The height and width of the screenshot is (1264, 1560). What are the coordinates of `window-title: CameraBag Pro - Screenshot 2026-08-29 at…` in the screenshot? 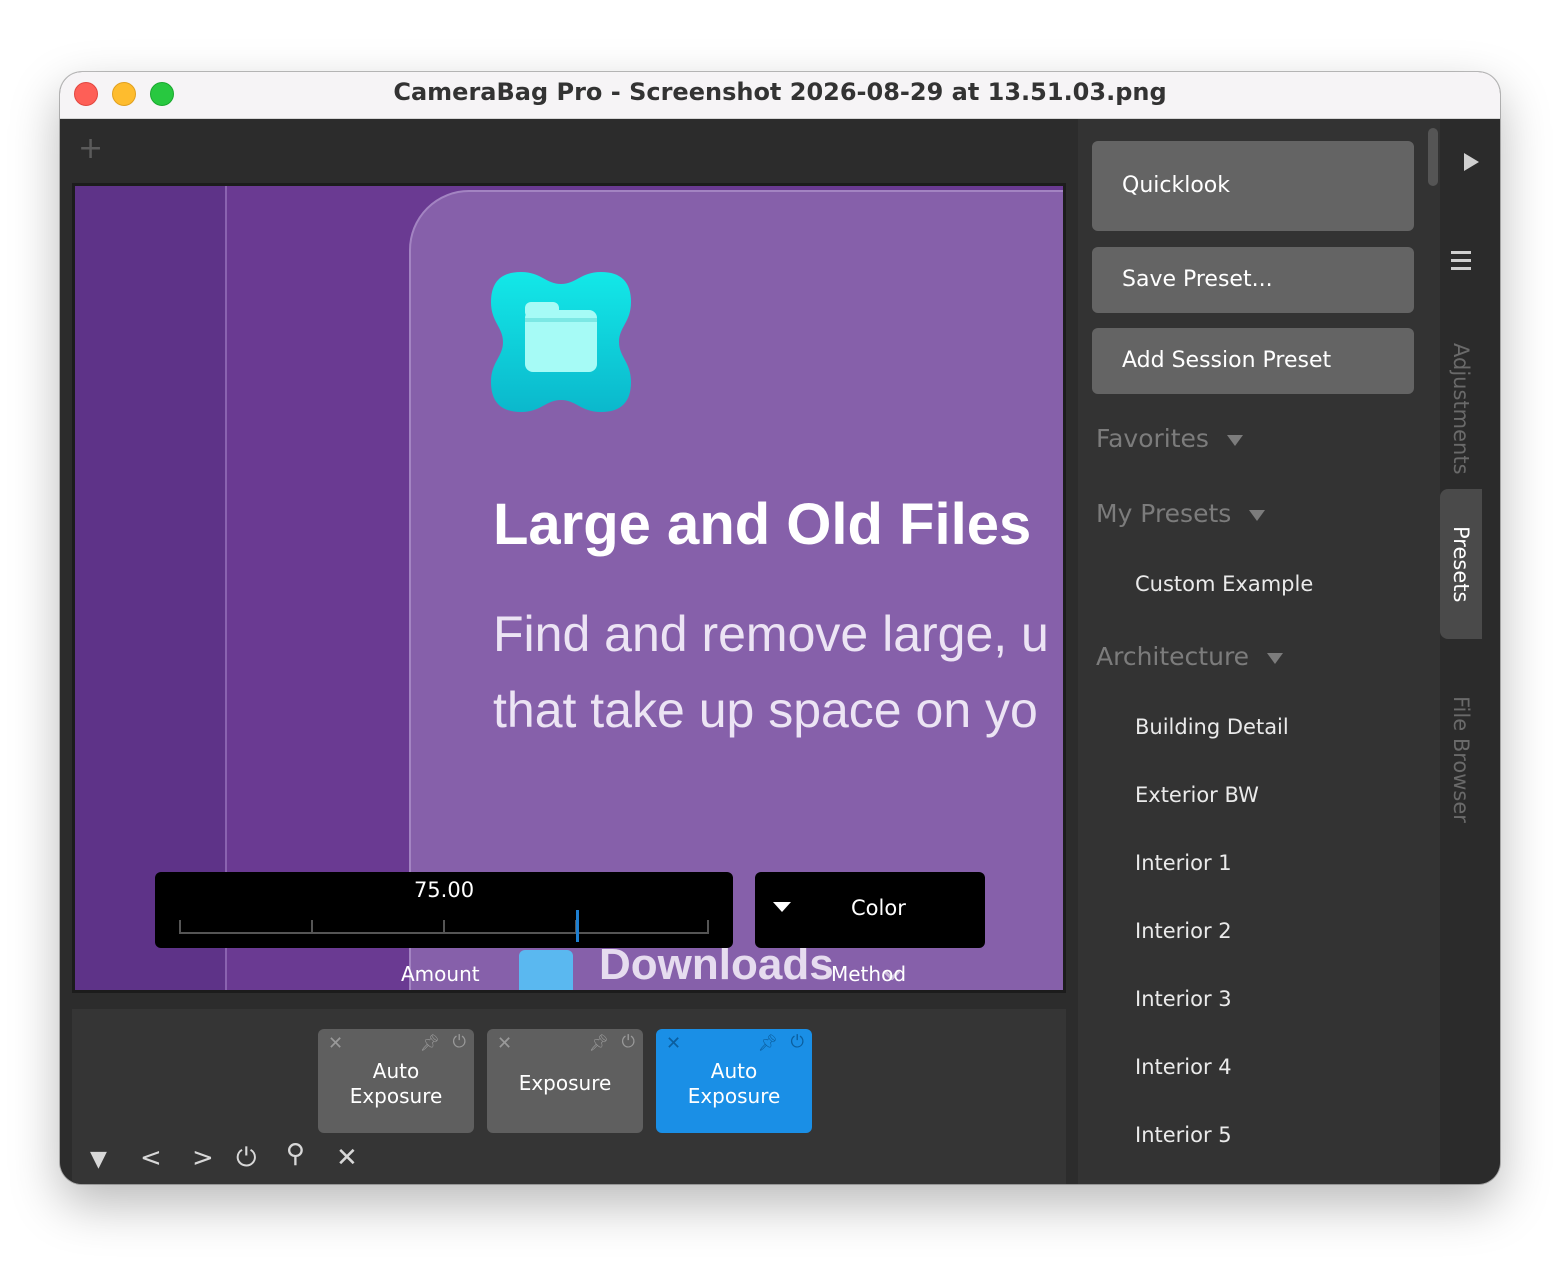 It's located at (780, 92).